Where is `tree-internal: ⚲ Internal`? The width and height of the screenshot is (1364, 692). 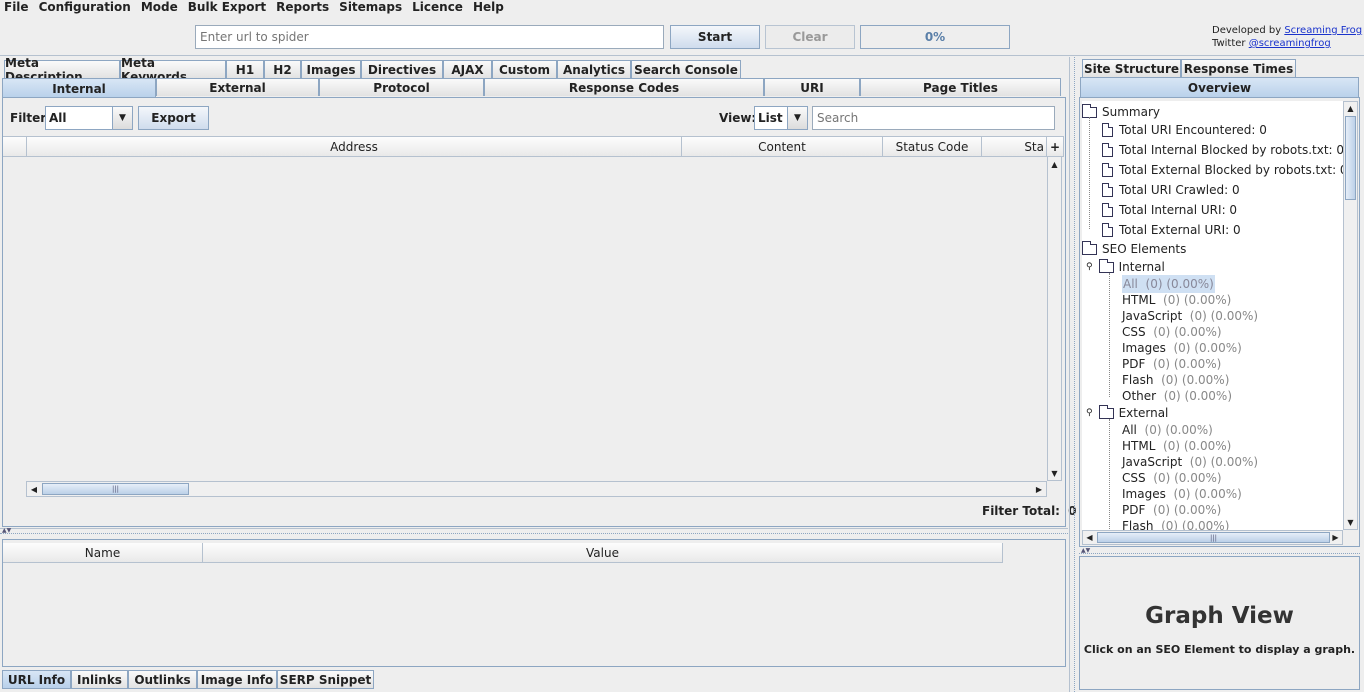
tree-internal: ⚲ Internal is located at coordinates (1125, 267).